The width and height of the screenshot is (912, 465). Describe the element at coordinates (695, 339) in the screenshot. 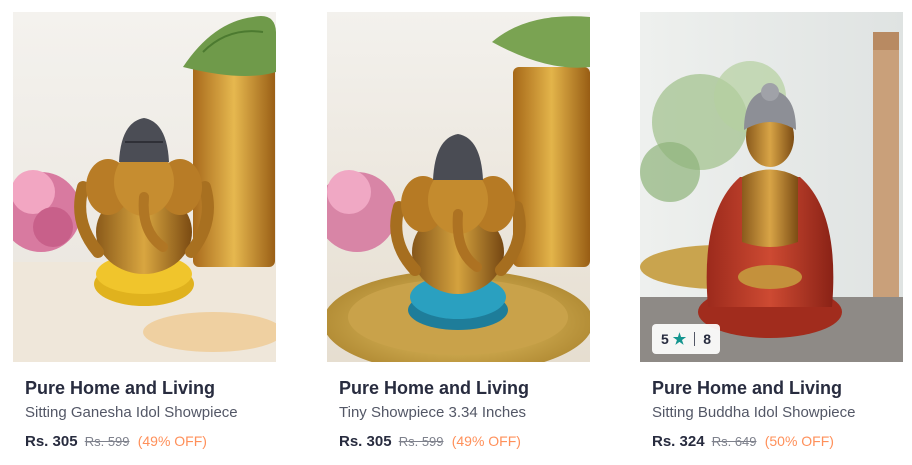

I see `rating-divider` at that location.